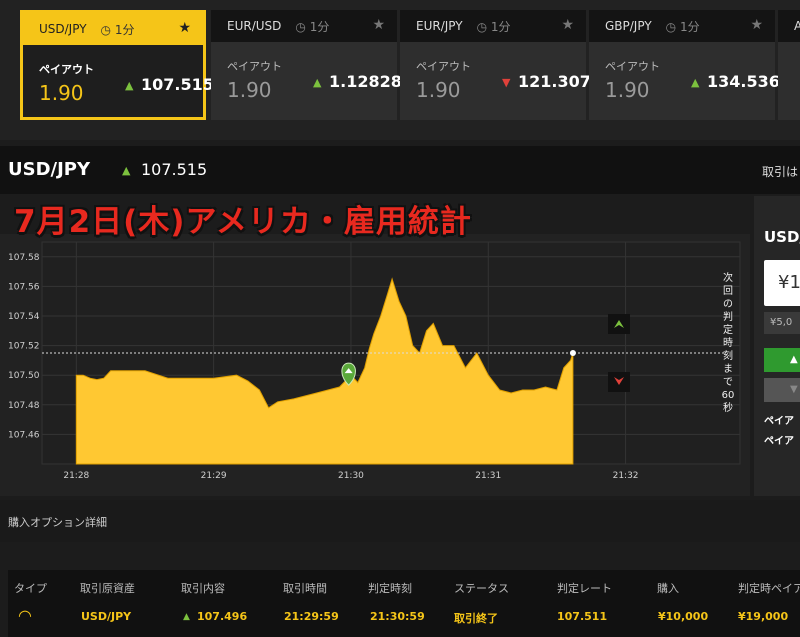 This screenshot has height=637, width=800. Describe the element at coordinates (24, 406) in the screenshot. I see `y-tick-label: 107.48` at that location.